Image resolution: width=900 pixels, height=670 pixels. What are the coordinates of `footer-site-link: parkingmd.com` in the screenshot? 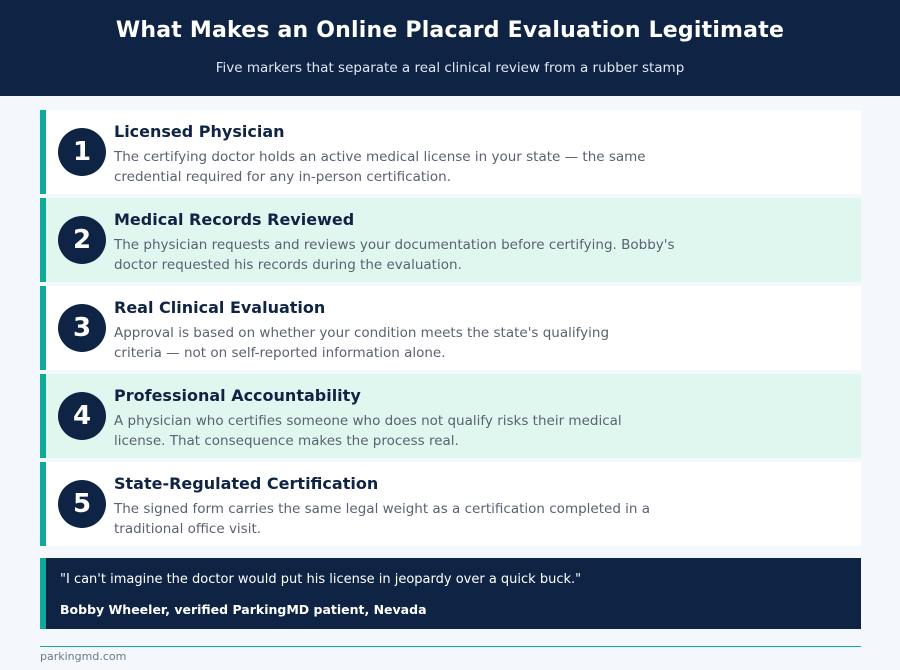 It's located at (83, 656).